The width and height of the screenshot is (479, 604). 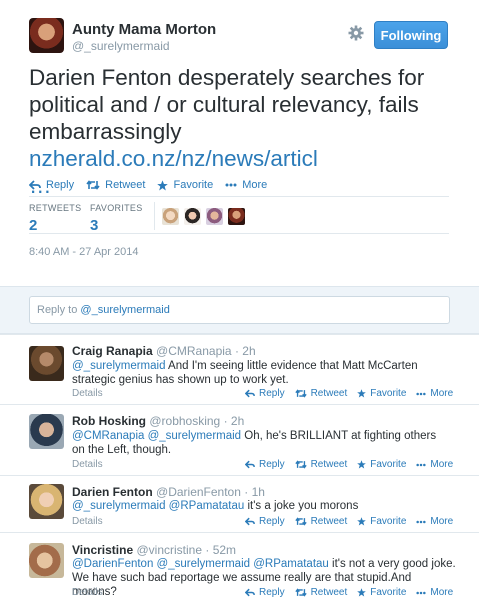 What do you see at coordinates (109, 421) in the screenshot?
I see `reply-fullname: Rob Hosking` at bounding box center [109, 421].